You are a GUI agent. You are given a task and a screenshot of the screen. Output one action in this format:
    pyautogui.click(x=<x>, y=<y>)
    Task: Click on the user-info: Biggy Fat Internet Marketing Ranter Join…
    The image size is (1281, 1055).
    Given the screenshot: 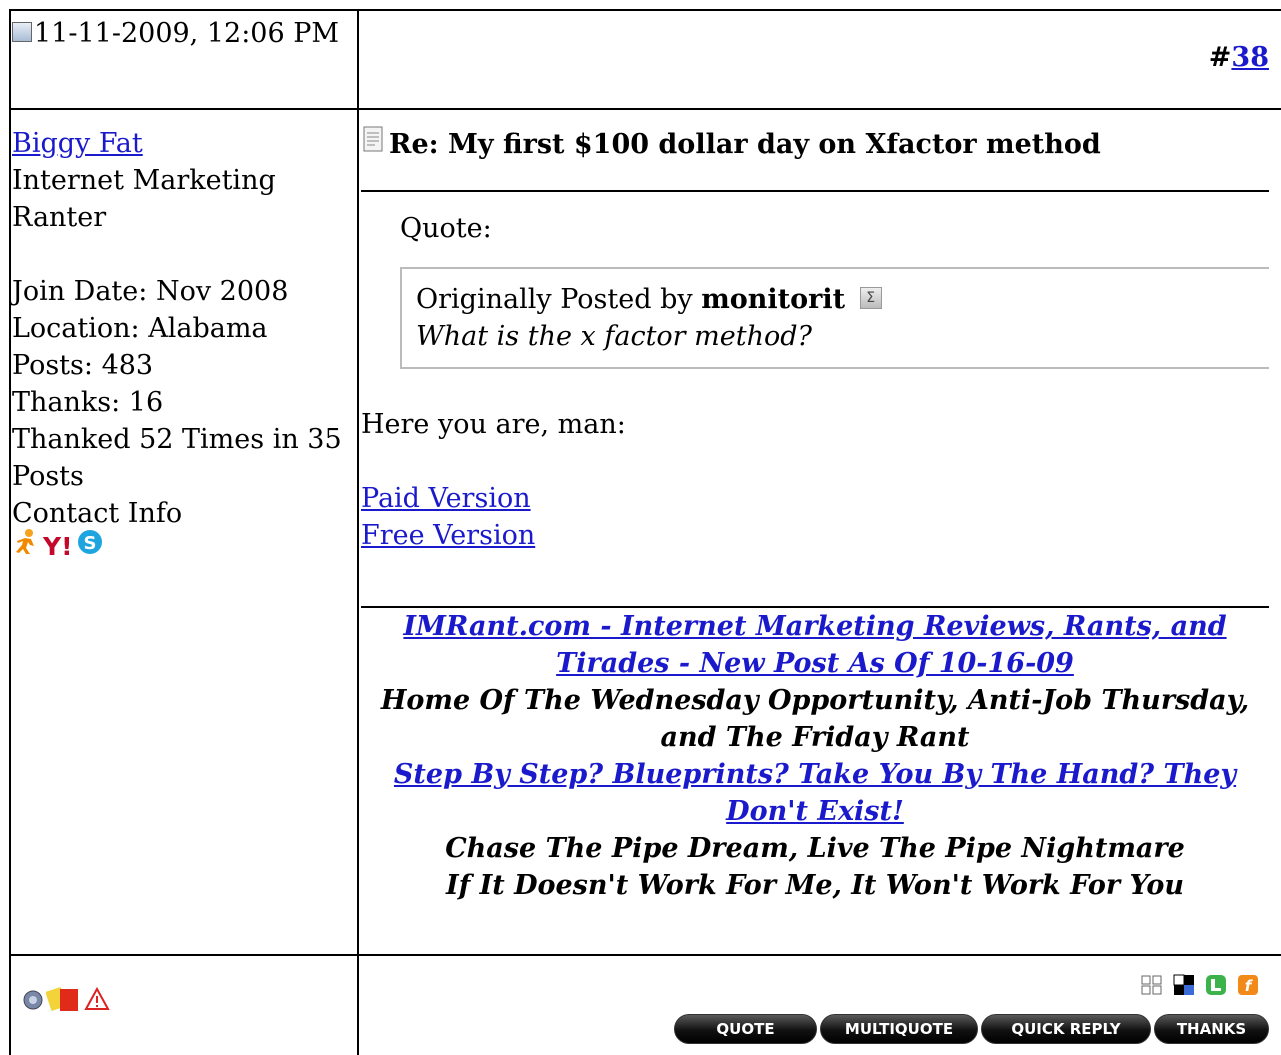 What is the action you would take?
    pyautogui.click(x=177, y=343)
    